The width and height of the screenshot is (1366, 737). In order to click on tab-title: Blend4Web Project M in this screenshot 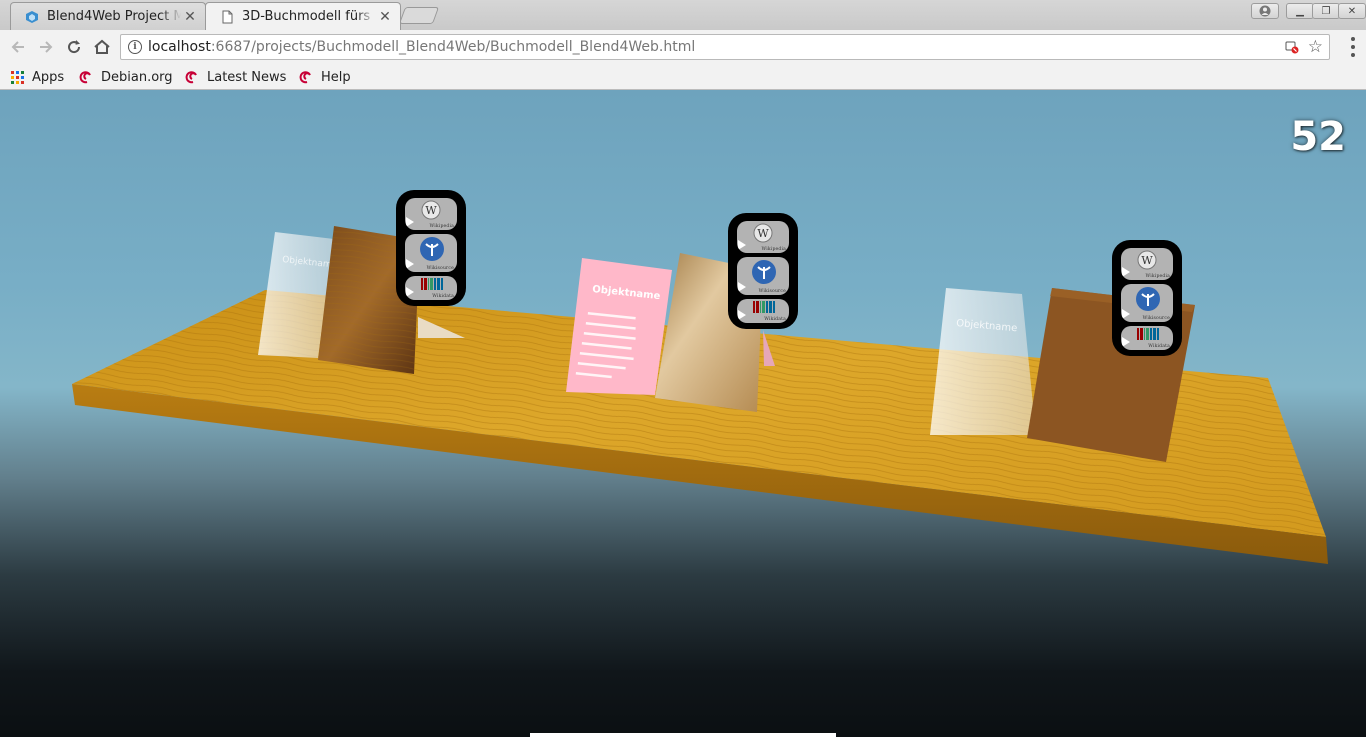, I will do `click(114, 16)`.